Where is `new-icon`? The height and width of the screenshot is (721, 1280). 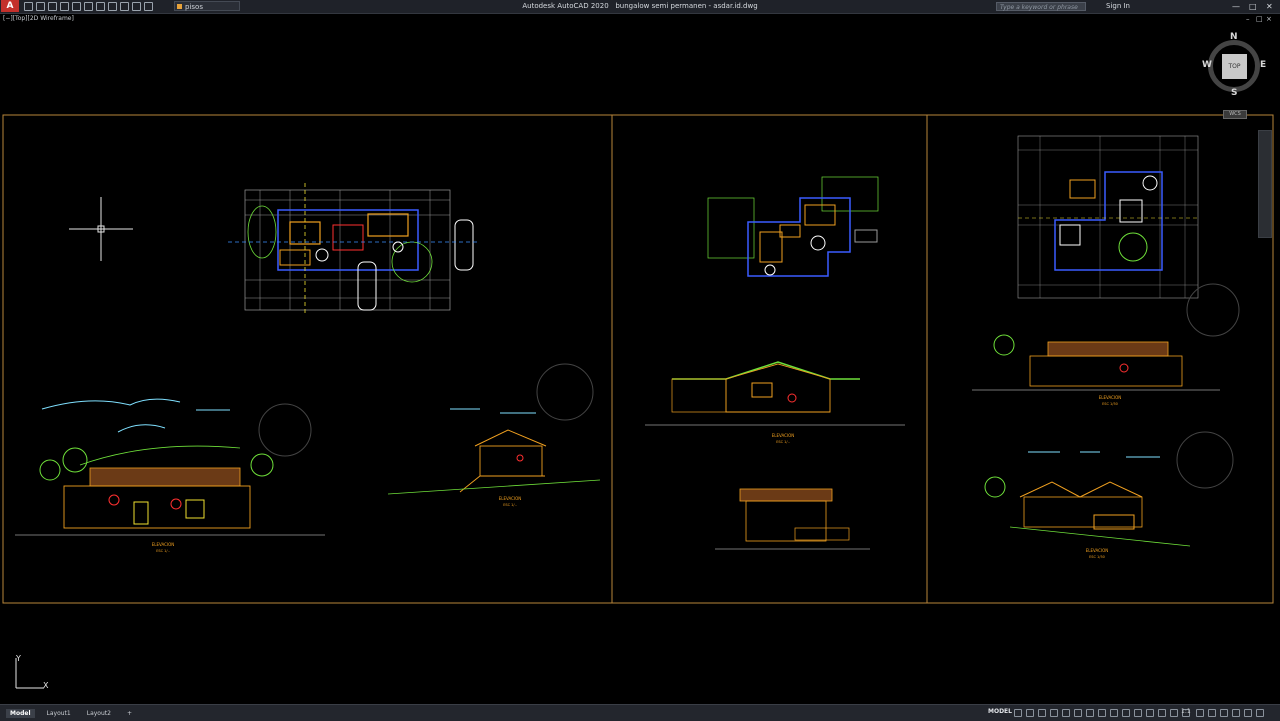 new-icon is located at coordinates (28, 6).